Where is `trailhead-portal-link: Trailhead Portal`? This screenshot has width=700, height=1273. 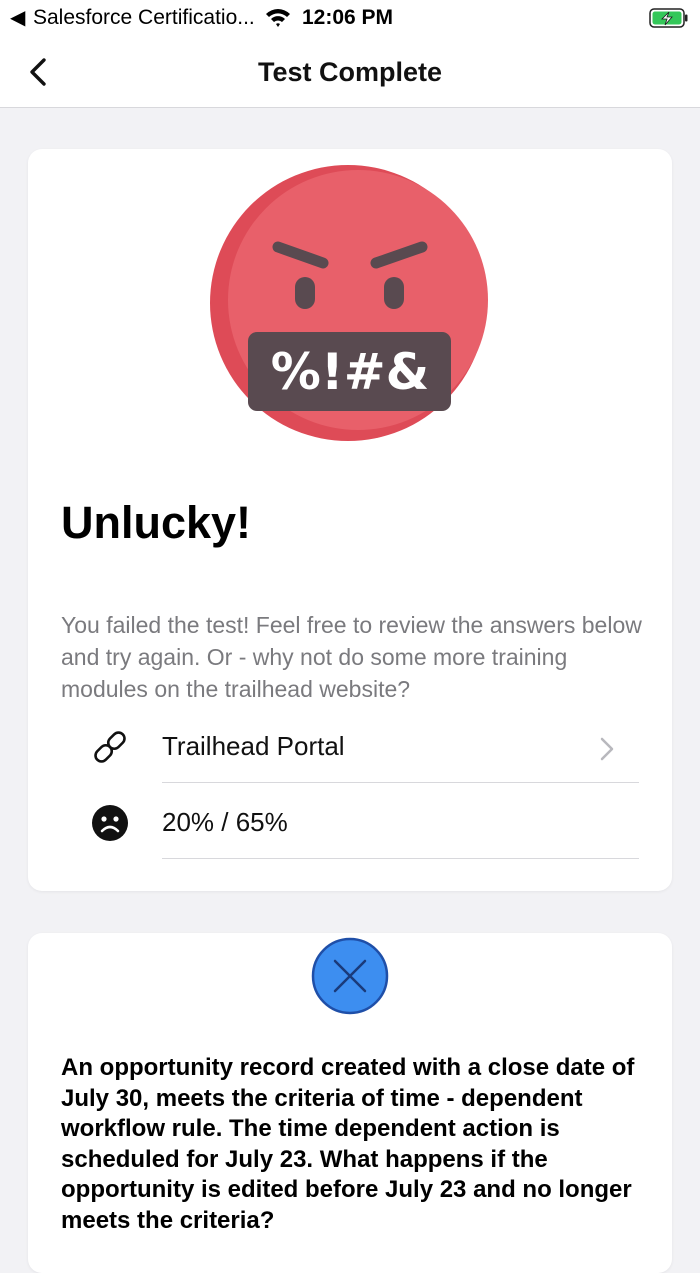
trailhead-portal-link: Trailhead Portal is located at coordinates (350, 746).